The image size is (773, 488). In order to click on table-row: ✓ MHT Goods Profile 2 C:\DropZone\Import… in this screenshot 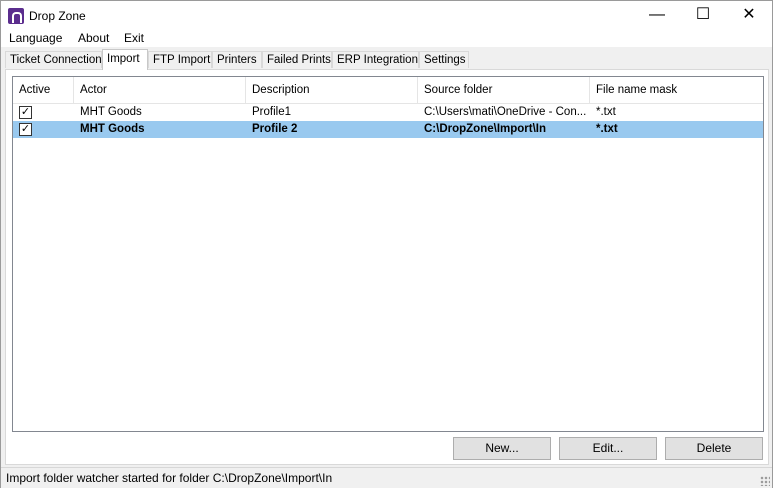, I will do `click(388, 129)`.